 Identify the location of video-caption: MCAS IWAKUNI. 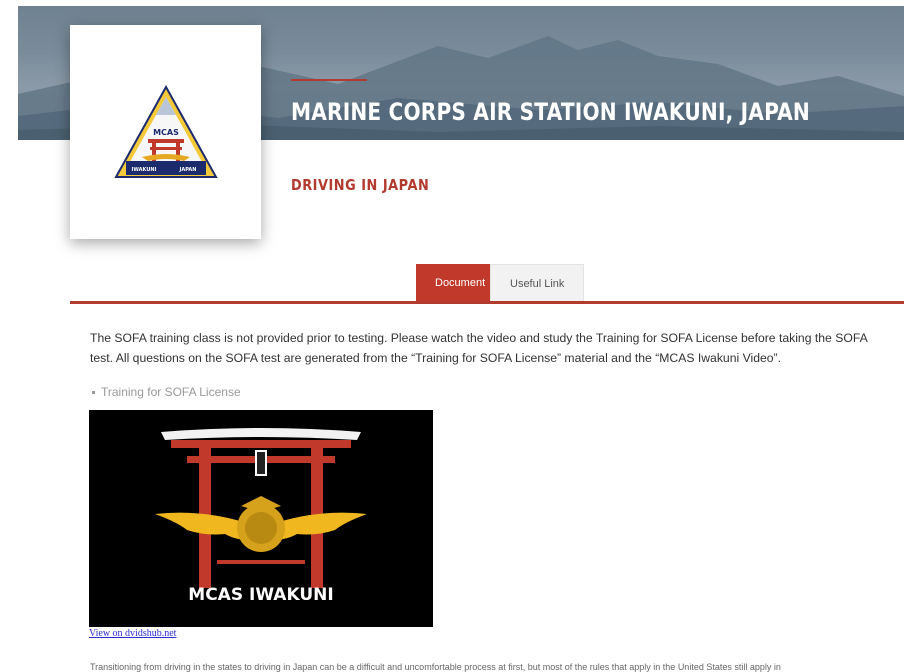
(260, 595).